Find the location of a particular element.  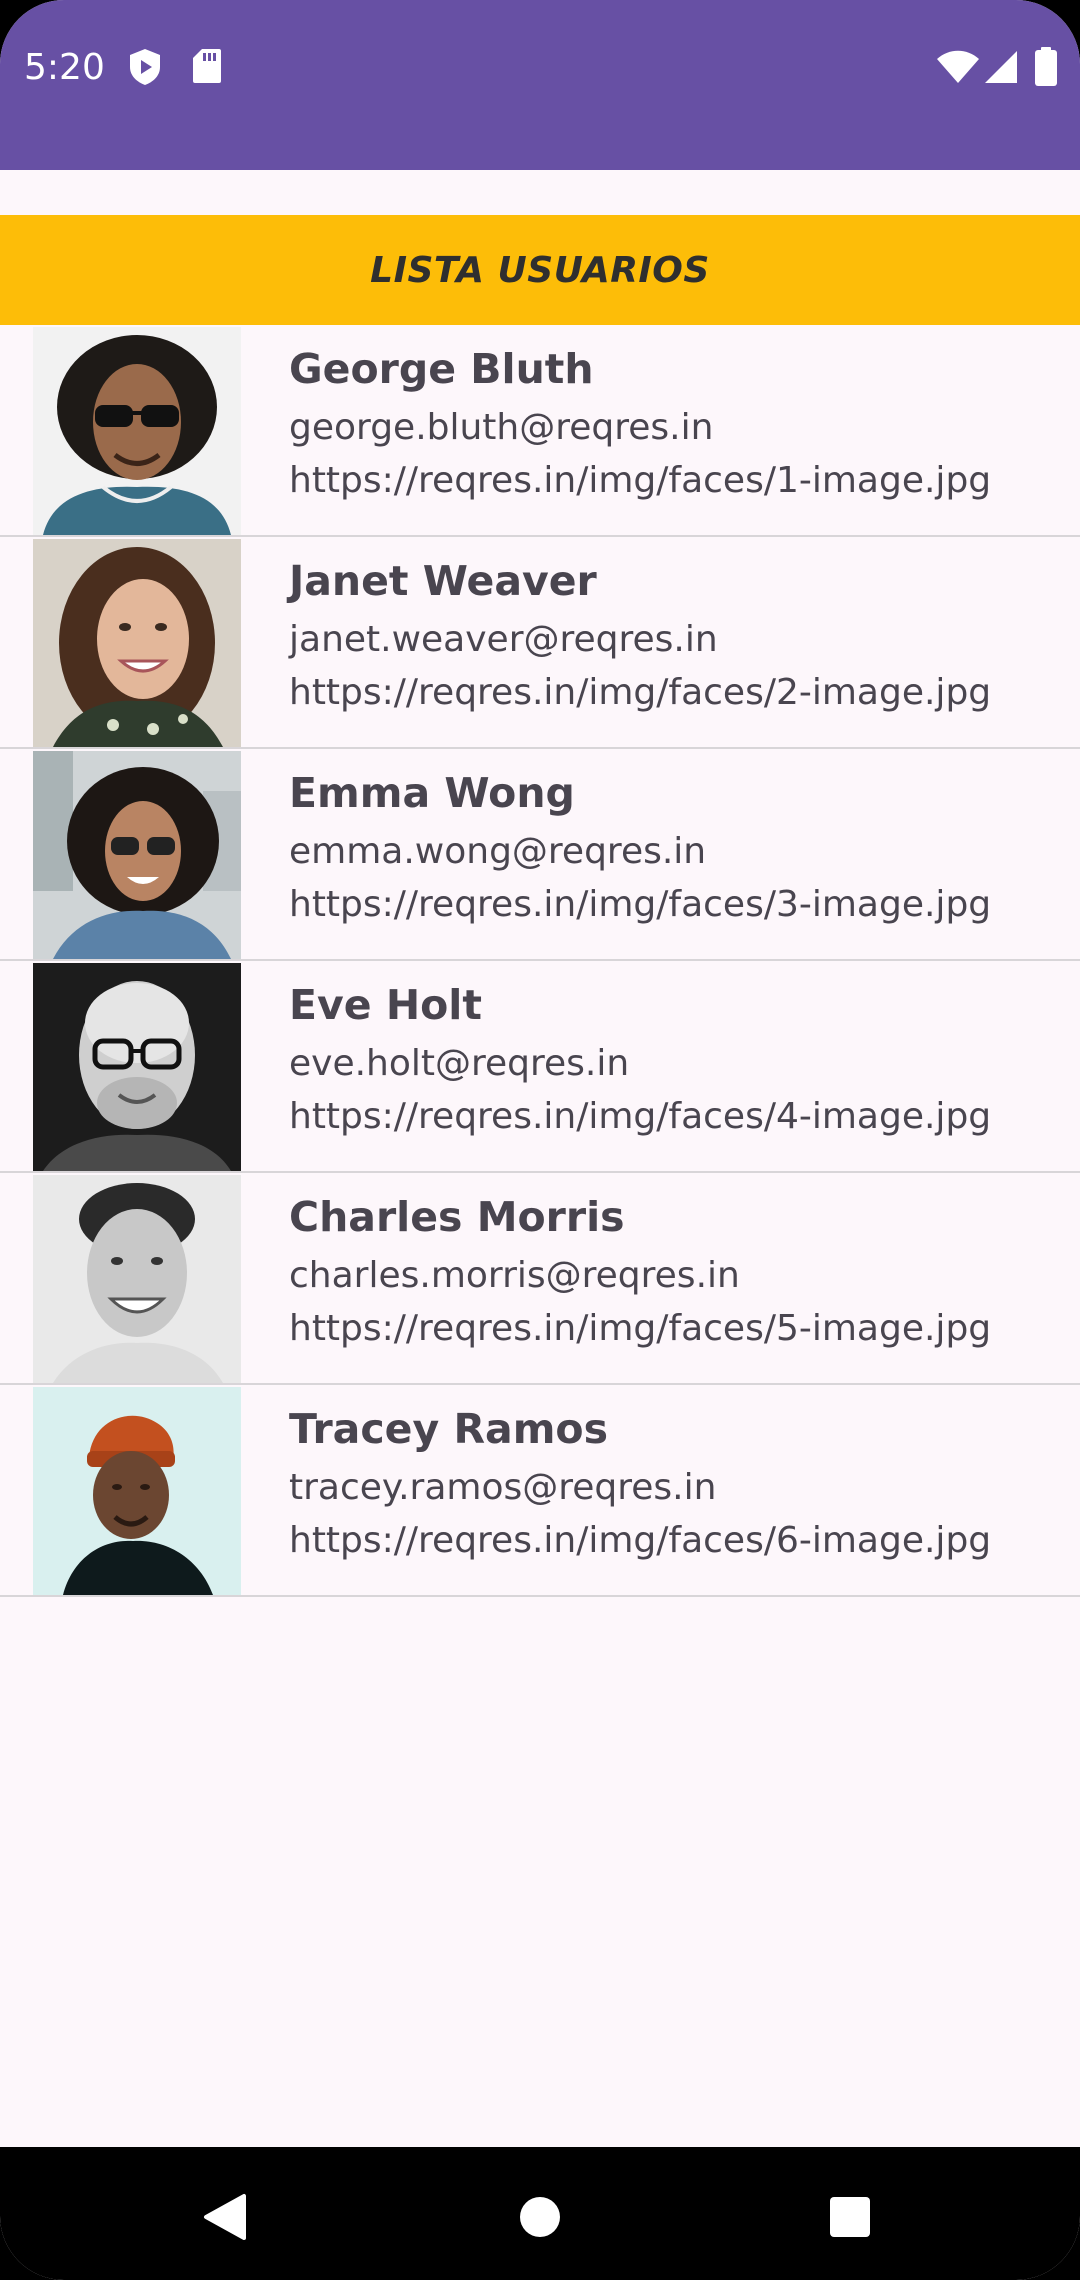

list-title: LISTA USUARIOS is located at coordinates (540, 270).